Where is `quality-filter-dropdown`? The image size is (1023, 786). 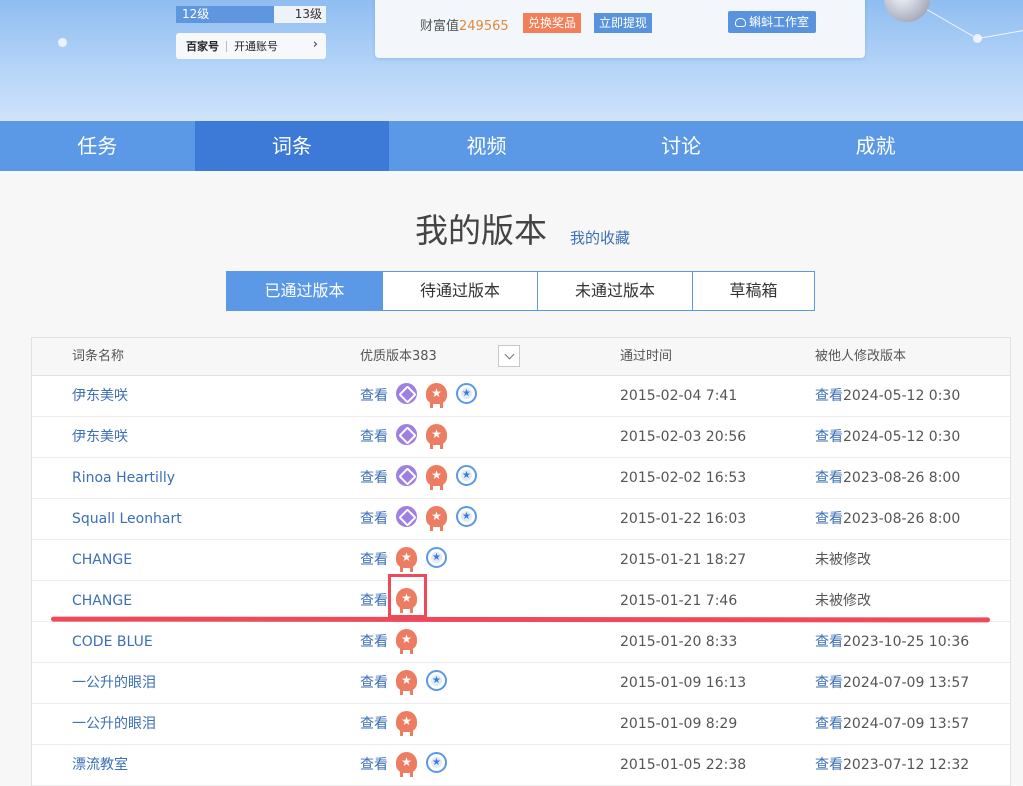 quality-filter-dropdown is located at coordinates (509, 356).